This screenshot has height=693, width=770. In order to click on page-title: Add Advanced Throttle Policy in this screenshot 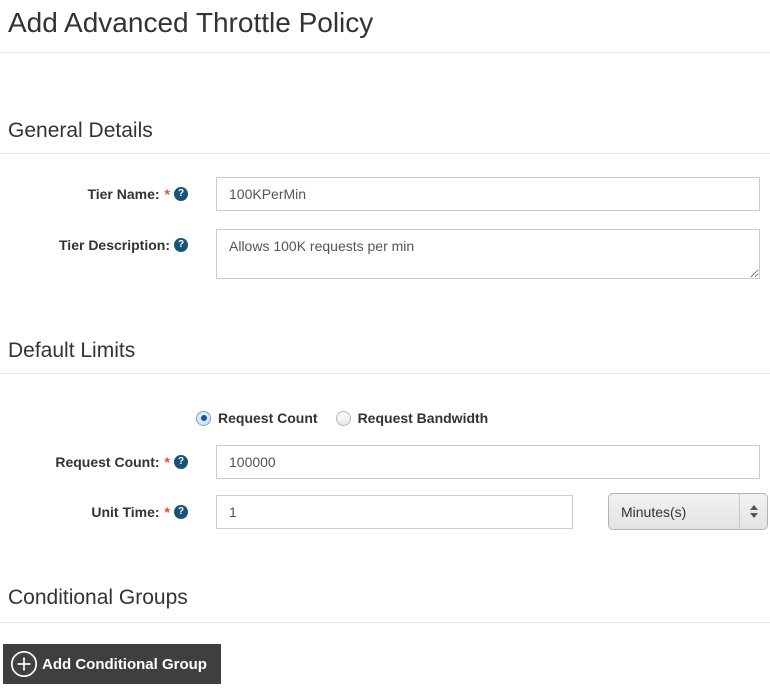, I will do `click(191, 22)`.